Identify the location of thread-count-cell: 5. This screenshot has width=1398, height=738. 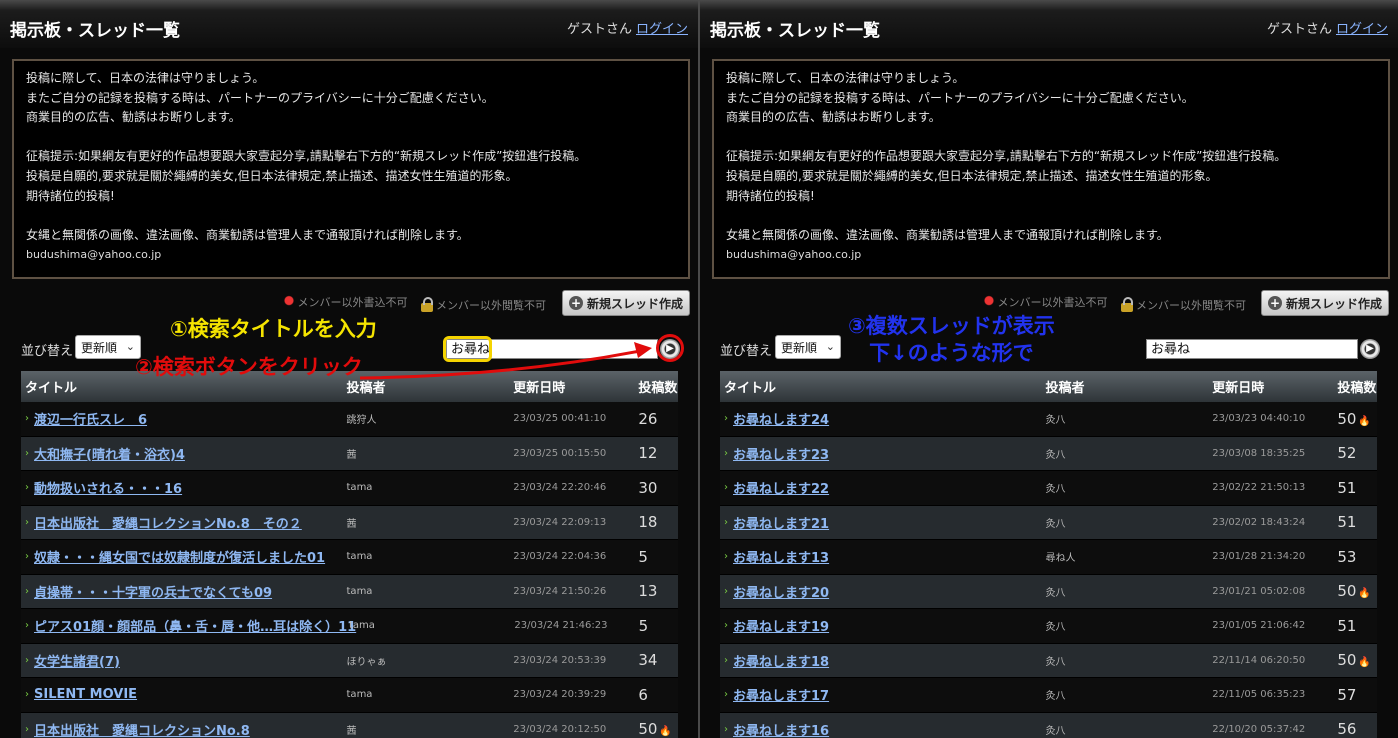
(654, 557).